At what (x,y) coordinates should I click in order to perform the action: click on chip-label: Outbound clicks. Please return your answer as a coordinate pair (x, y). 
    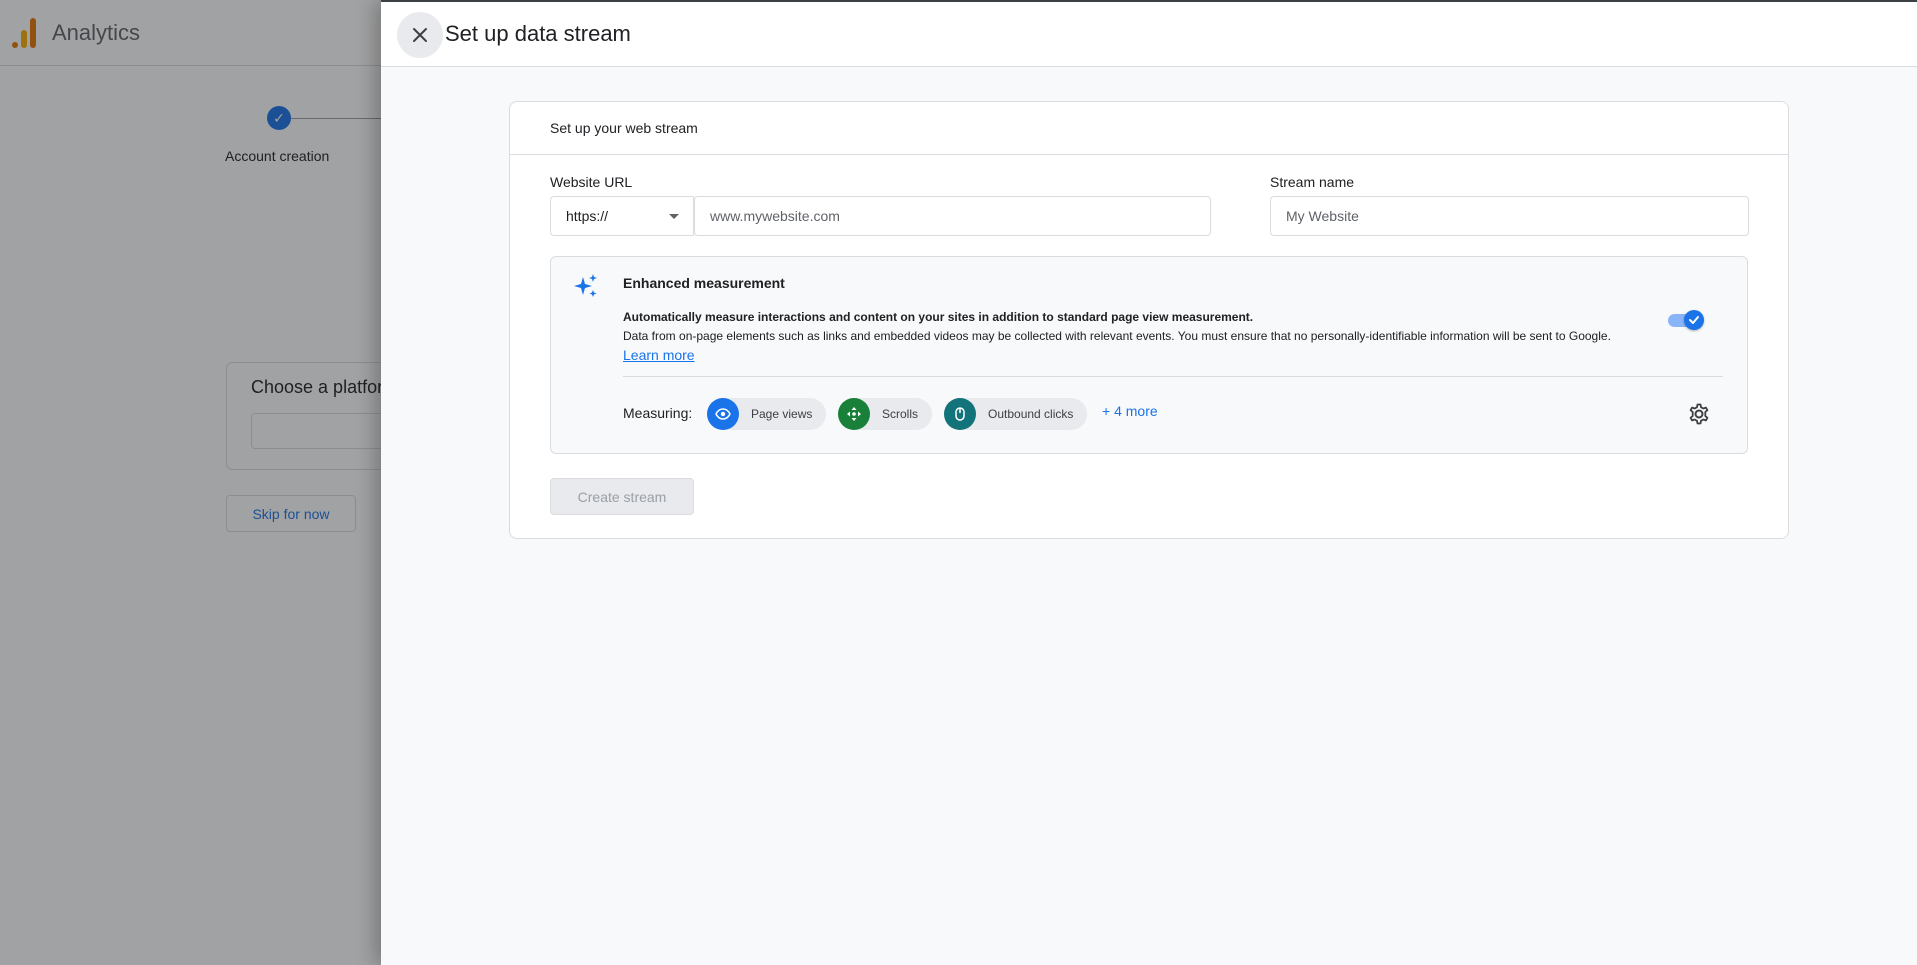
    Looking at the image, I should click on (1031, 414).